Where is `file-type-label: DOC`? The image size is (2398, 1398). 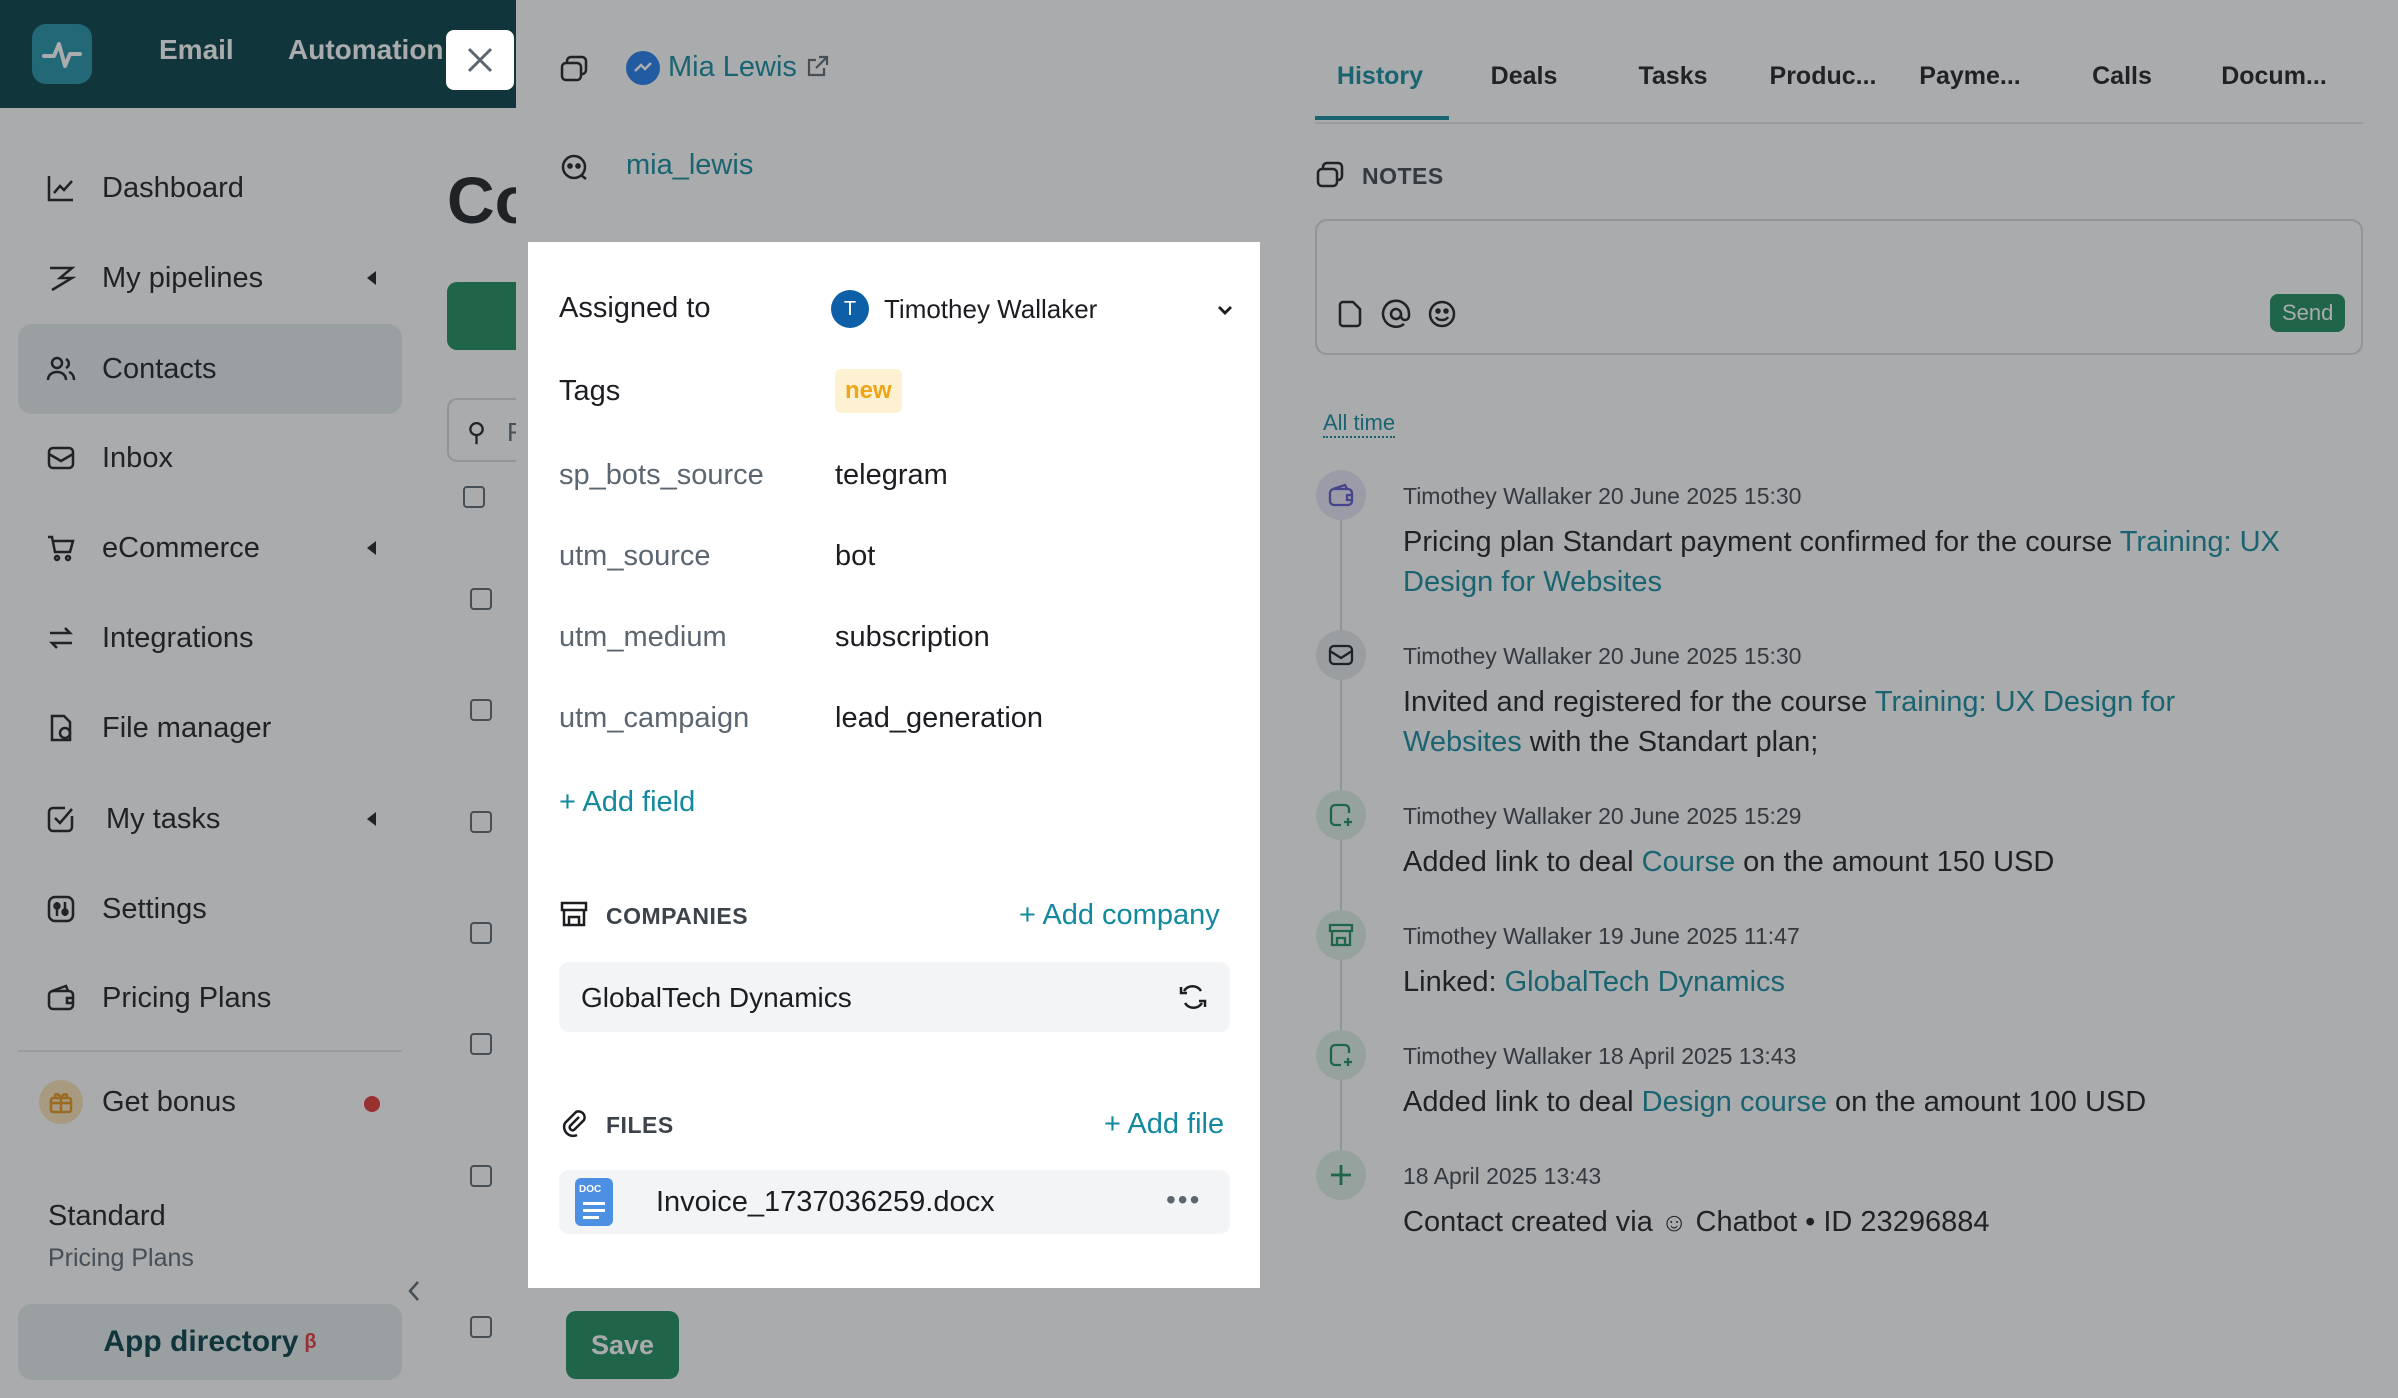 file-type-label: DOC is located at coordinates (590, 1189).